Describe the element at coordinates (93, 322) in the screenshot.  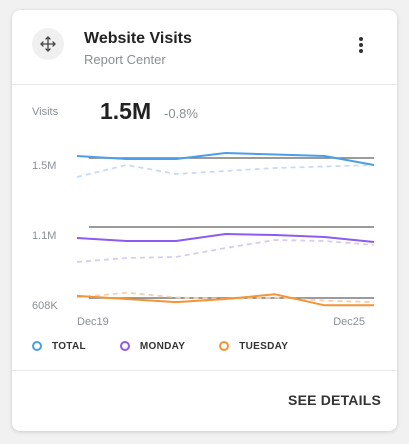
I see `x-tick-label: Dec19` at that location.